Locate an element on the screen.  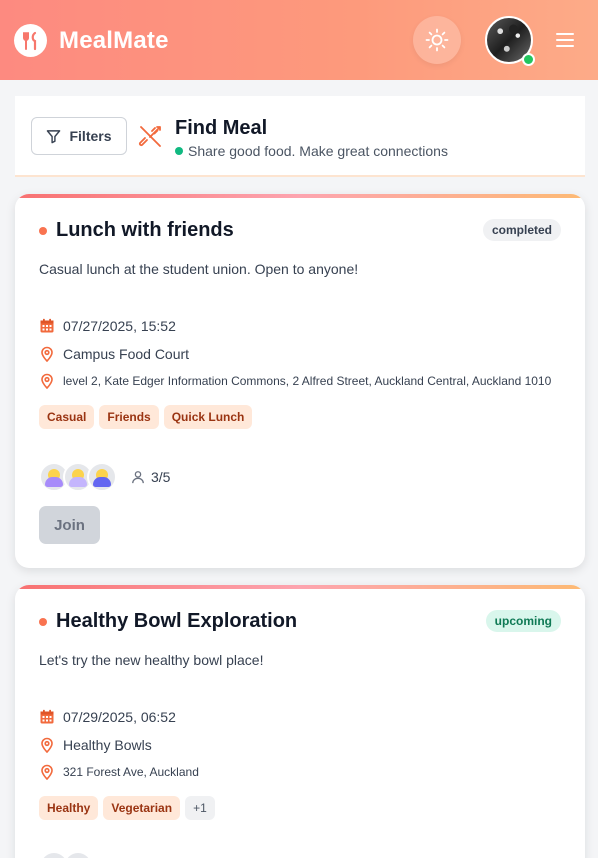
utensils-icon is located at coordinates (30, 40).